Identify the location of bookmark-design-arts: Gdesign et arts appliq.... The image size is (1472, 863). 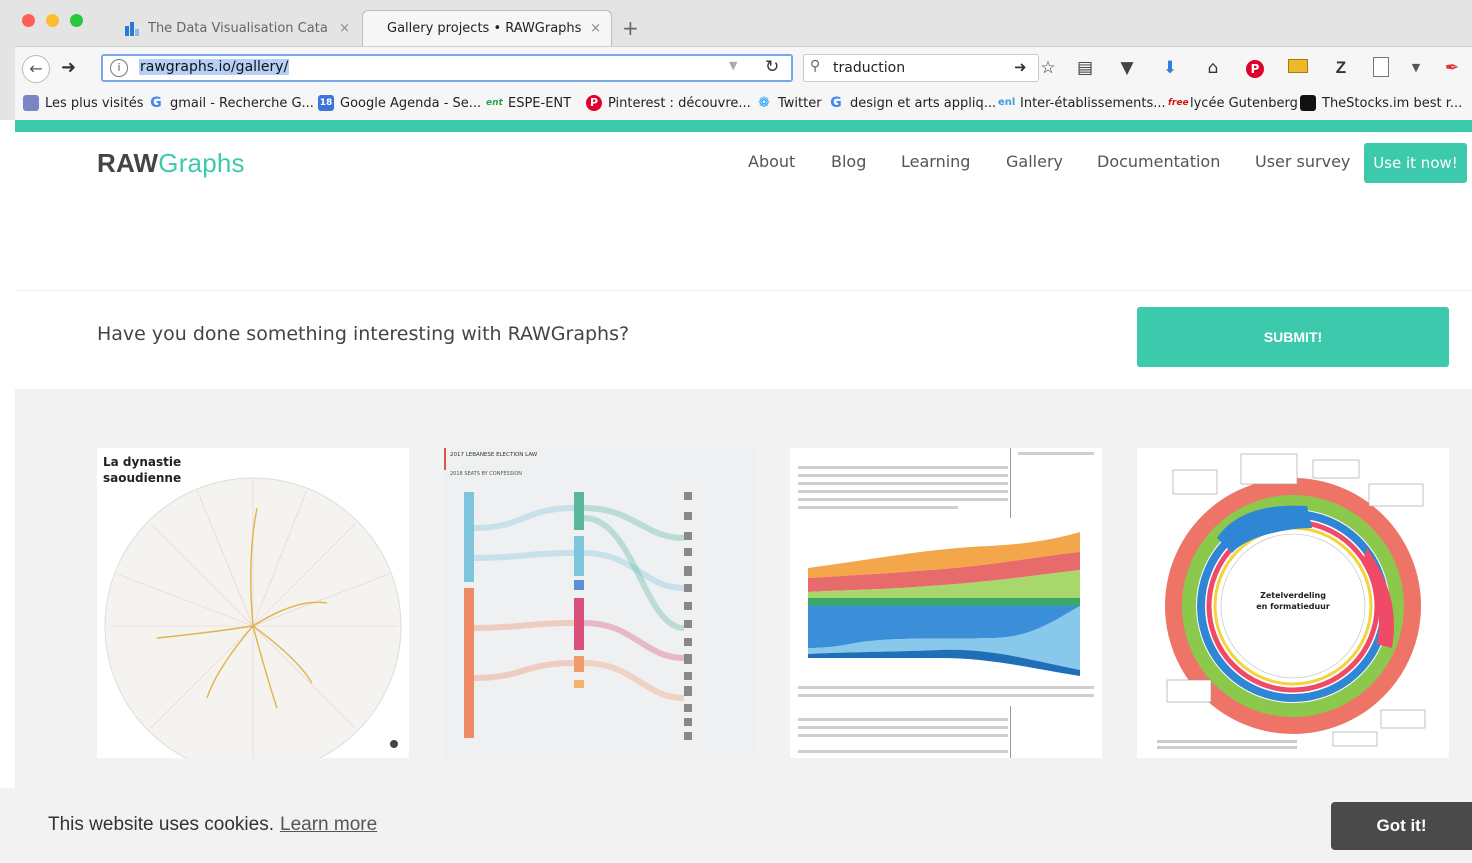
(912, 103).